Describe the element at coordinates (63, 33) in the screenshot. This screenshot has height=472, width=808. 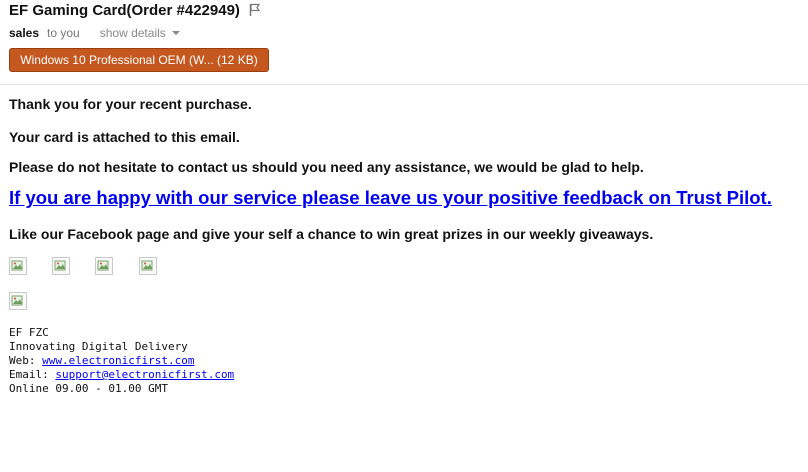
I see `recipient-label: to you` at that location.